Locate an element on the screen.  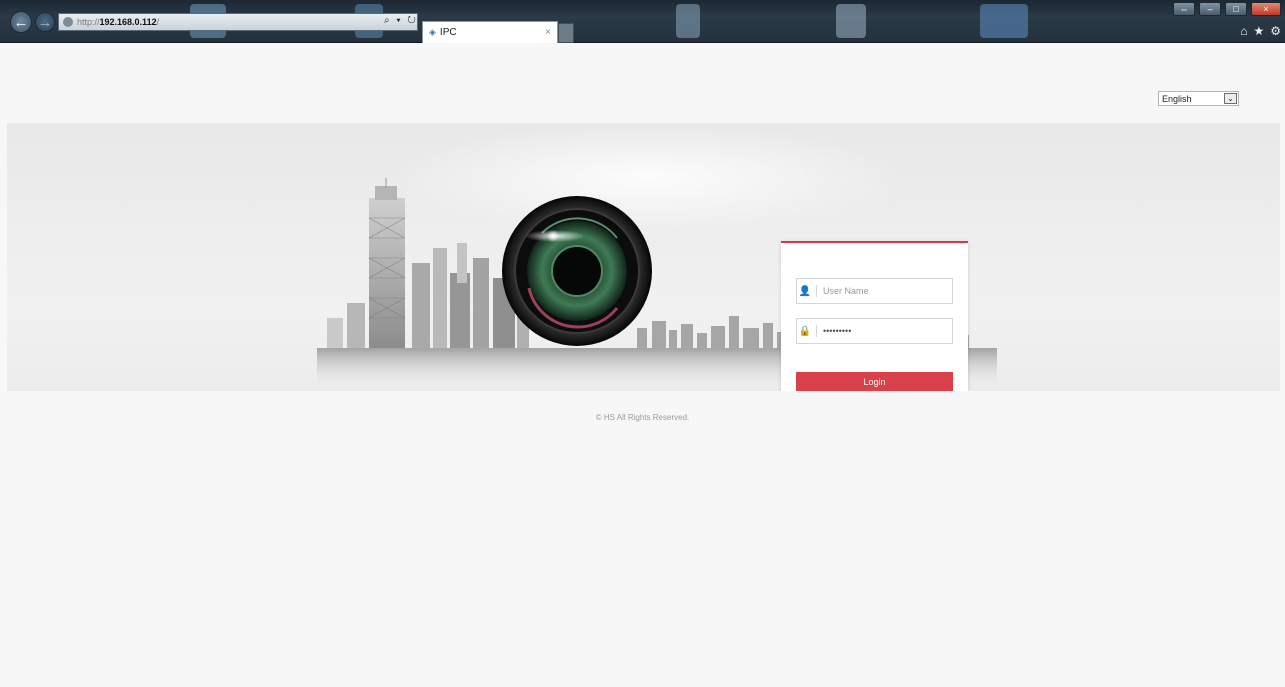
language-select: English ⌄ is located at coordinates (1198, 98).